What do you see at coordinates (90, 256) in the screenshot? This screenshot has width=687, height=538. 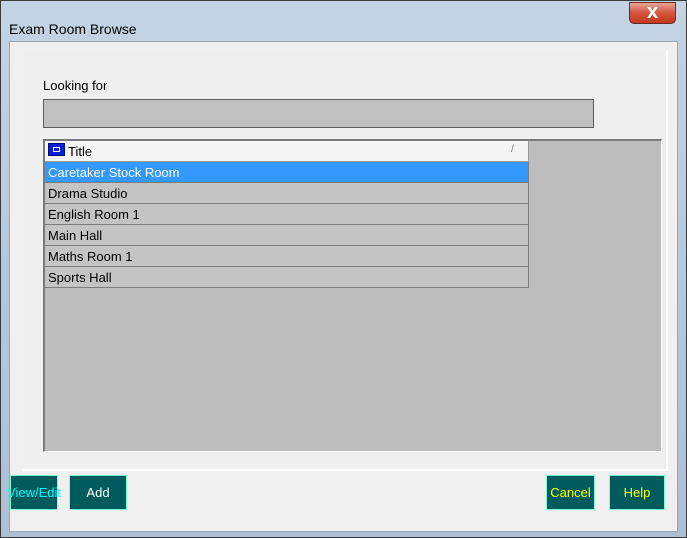 I see `room-title-cell: Maths Room 1` at bounding box center [90, 256].